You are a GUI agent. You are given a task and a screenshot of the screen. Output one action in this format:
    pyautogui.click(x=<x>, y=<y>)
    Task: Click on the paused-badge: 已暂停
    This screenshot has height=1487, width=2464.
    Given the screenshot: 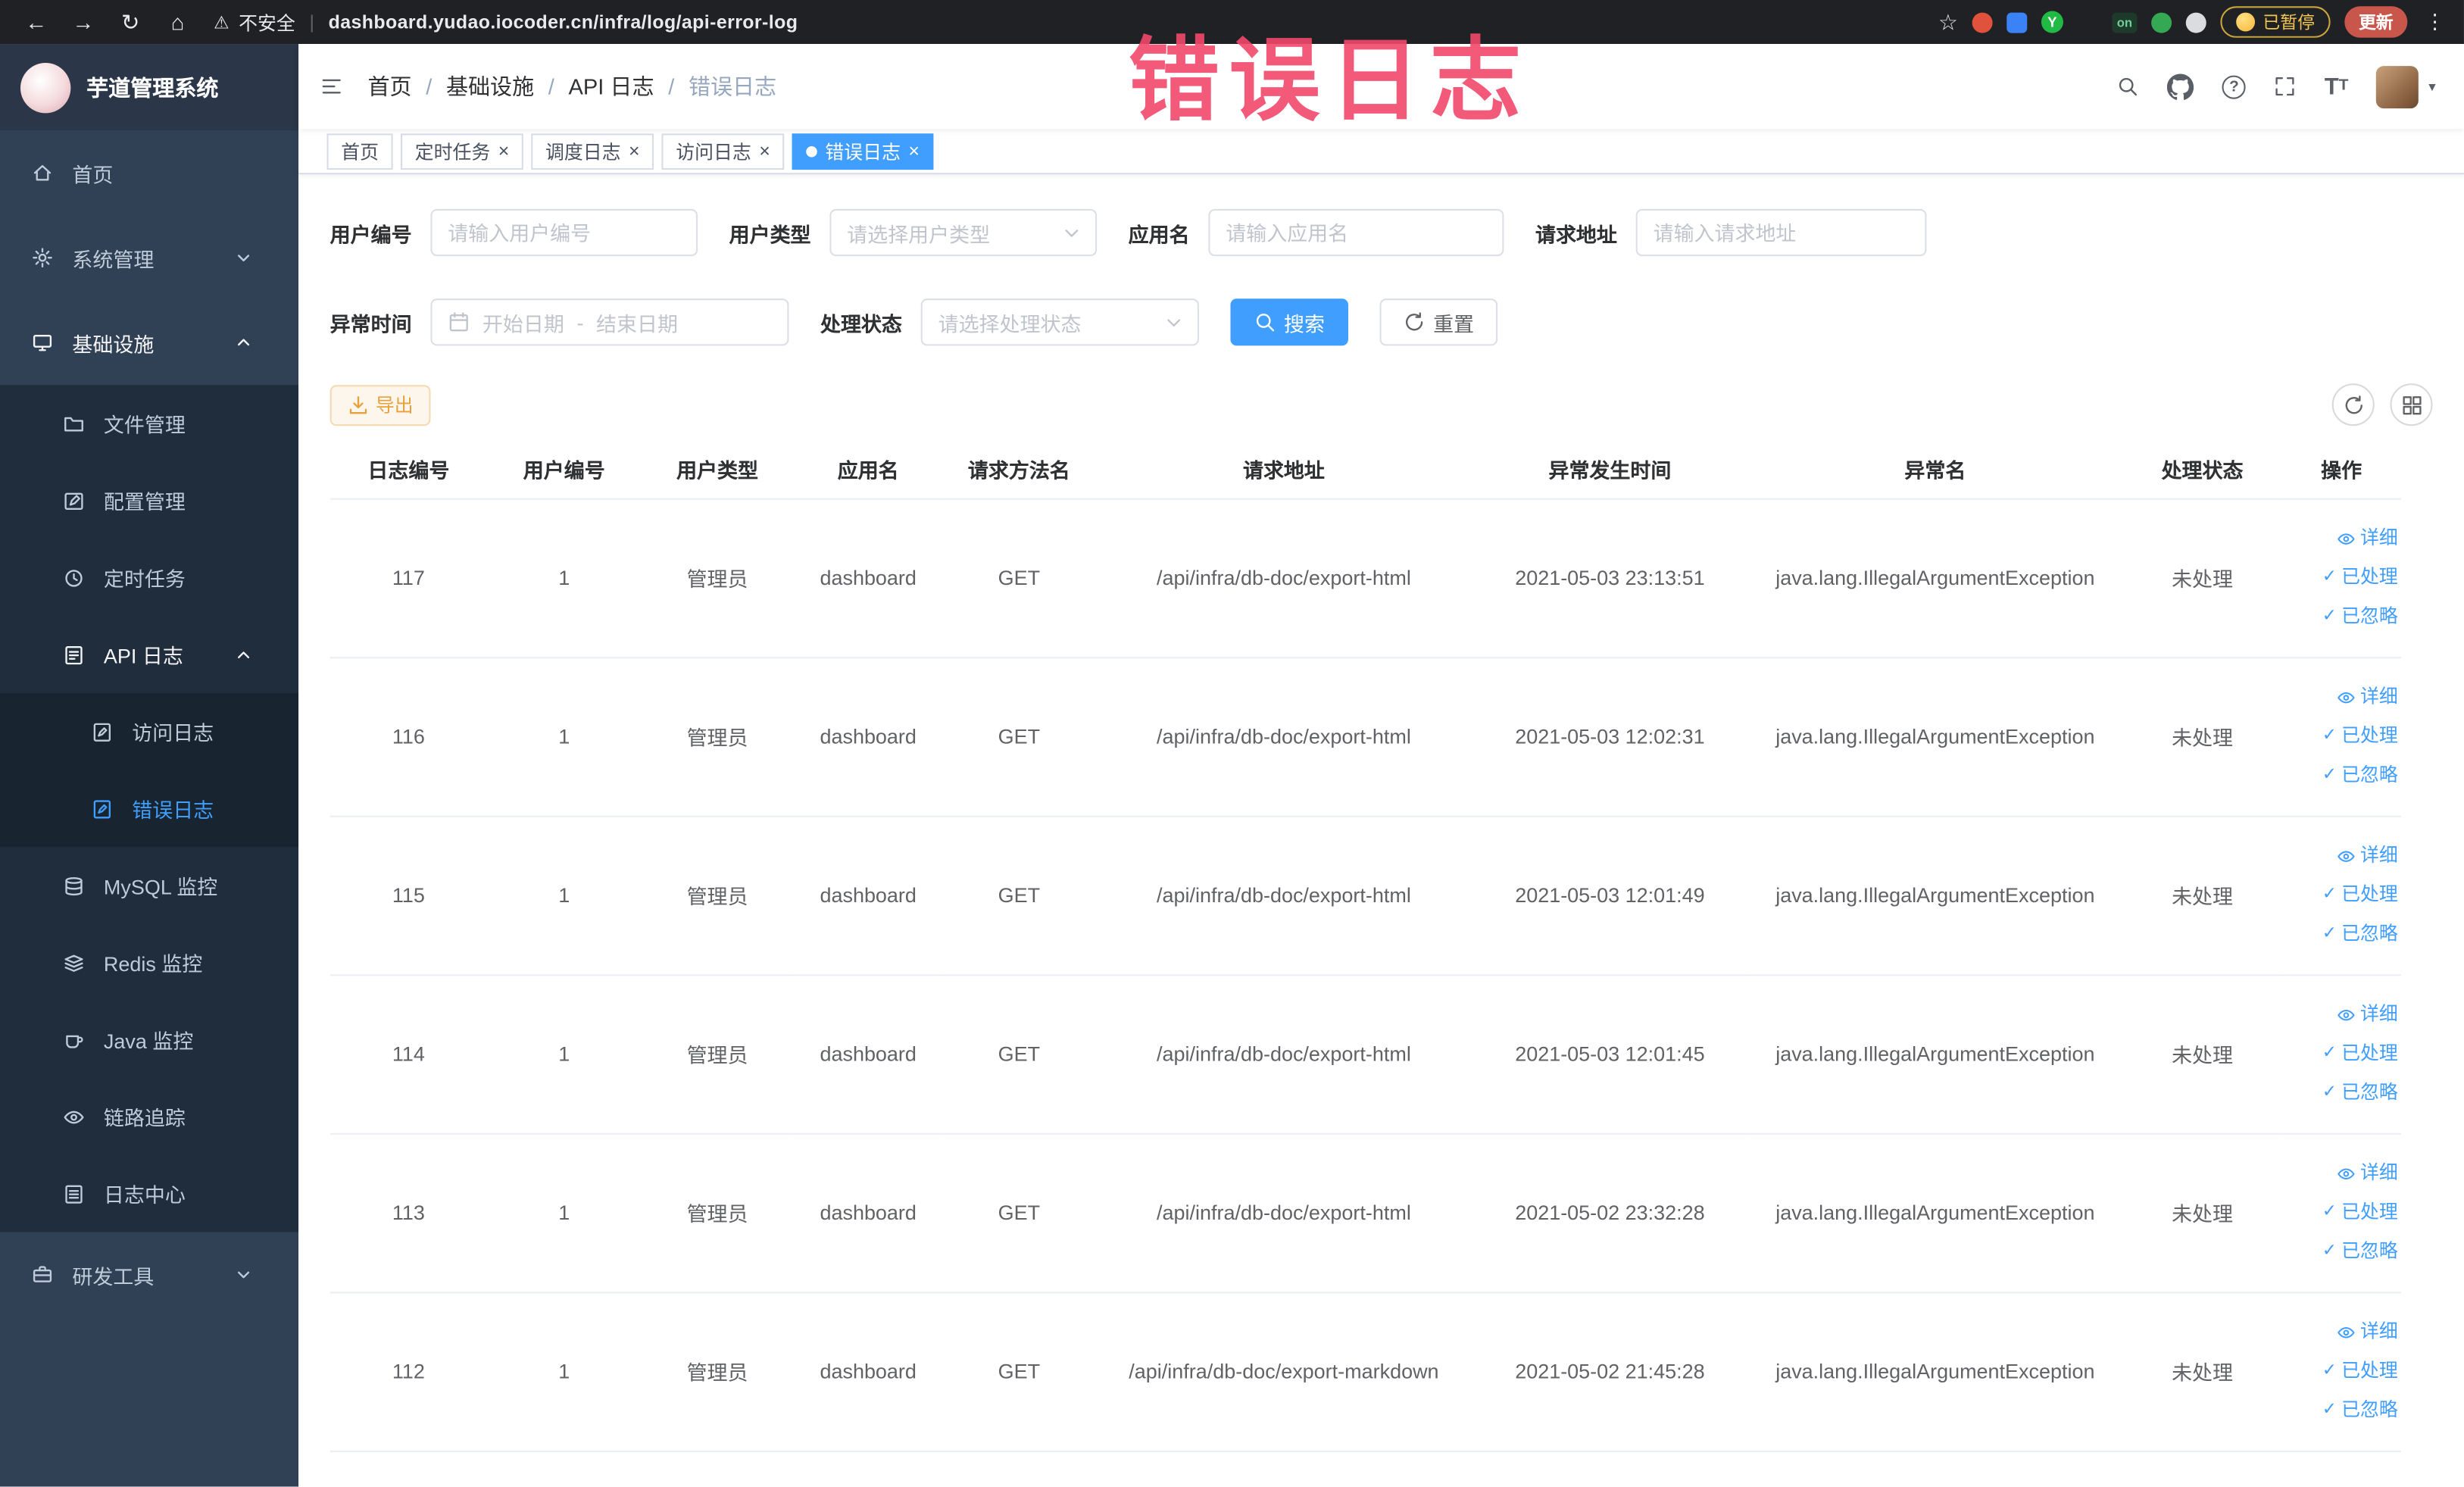 What is the action you would take?
    pyautogui.click(x=2275, y=22)
    